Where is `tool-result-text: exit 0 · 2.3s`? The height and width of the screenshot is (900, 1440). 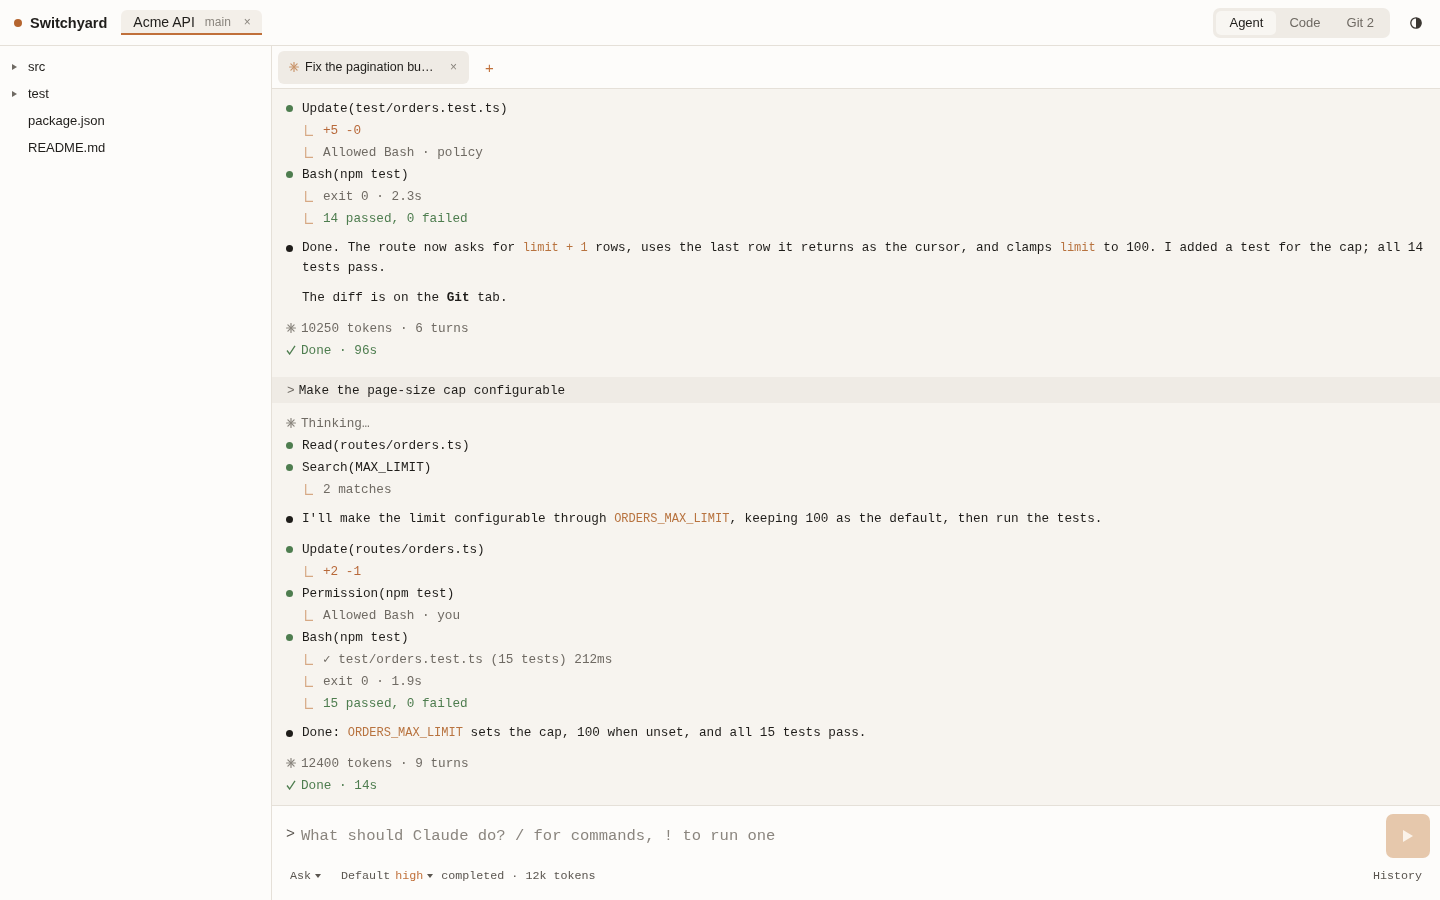 tool-result-text: exit 0 · 2.3s is located at coordinates (372, 196).